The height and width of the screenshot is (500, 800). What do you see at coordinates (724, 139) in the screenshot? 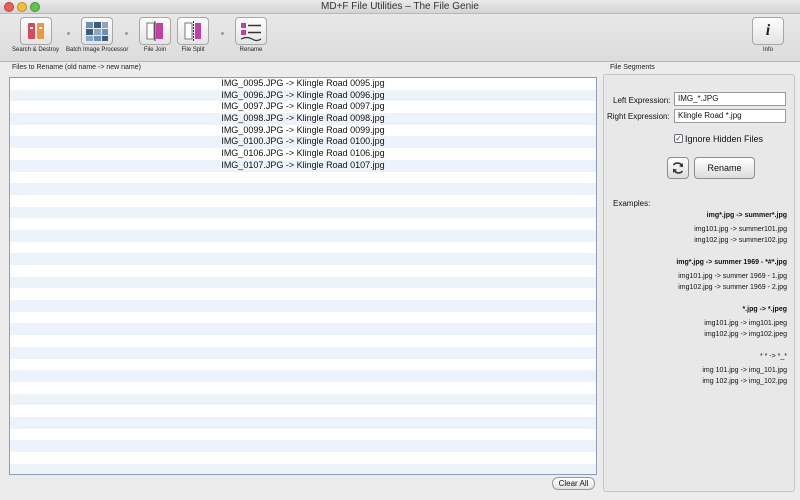
I see `ignore-hidden-label: Ignore Hidden Files` at bounding box center [724, 139].